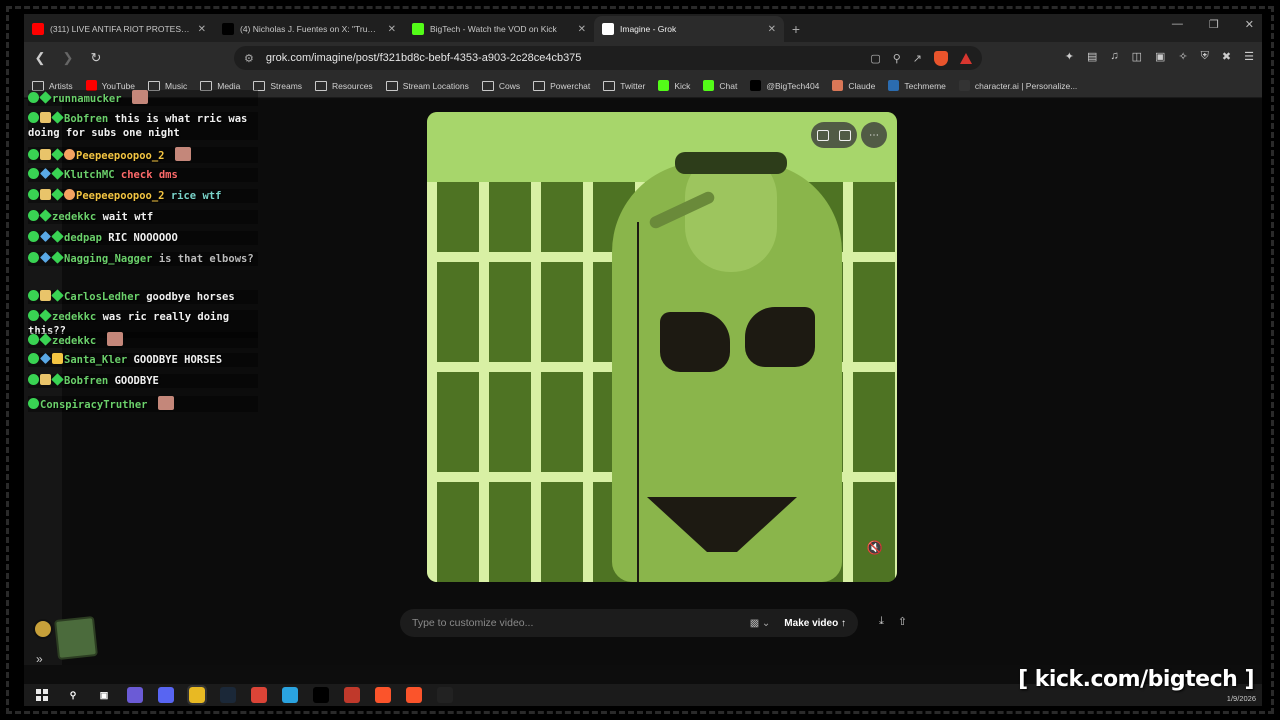  I want to click on image-icon, so click(845, 135).